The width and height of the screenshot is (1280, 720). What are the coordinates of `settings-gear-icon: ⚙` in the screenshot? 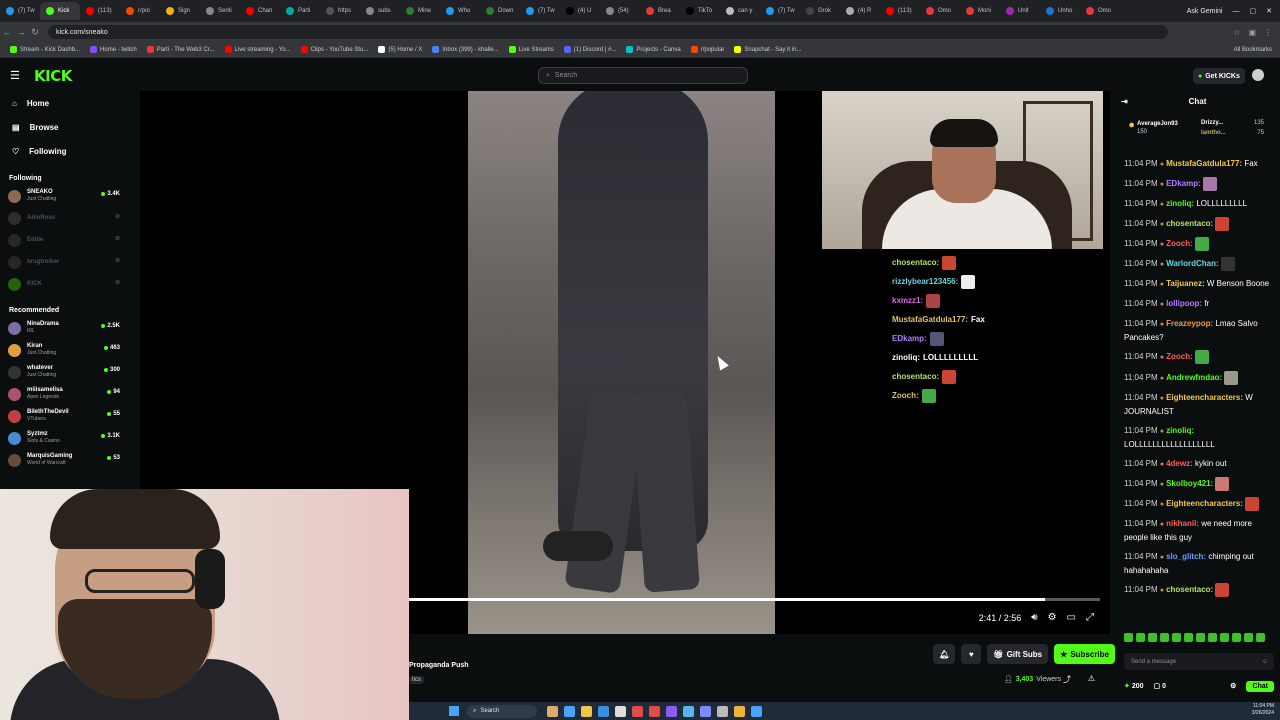 It's located at (1052, 617).